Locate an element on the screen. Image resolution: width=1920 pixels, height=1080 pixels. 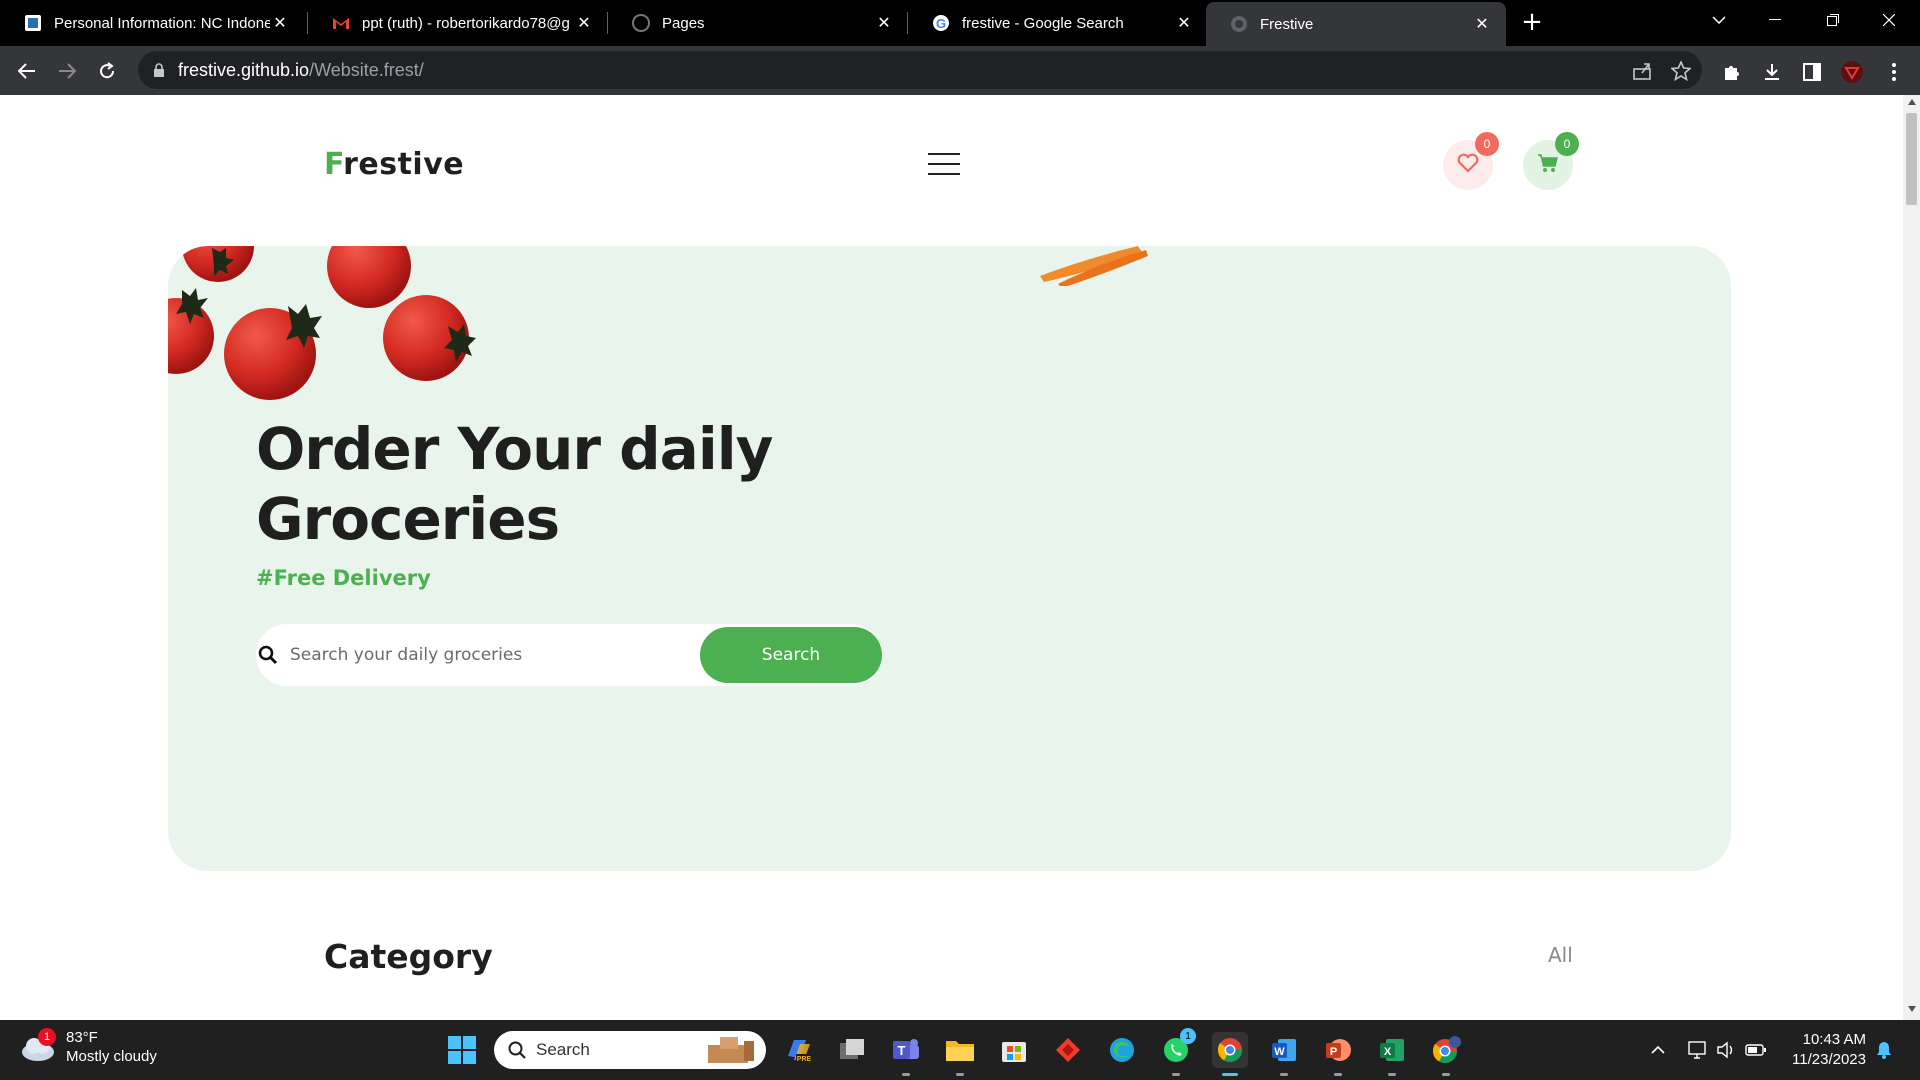
gmail-icon is located at coordinates (341, 23).